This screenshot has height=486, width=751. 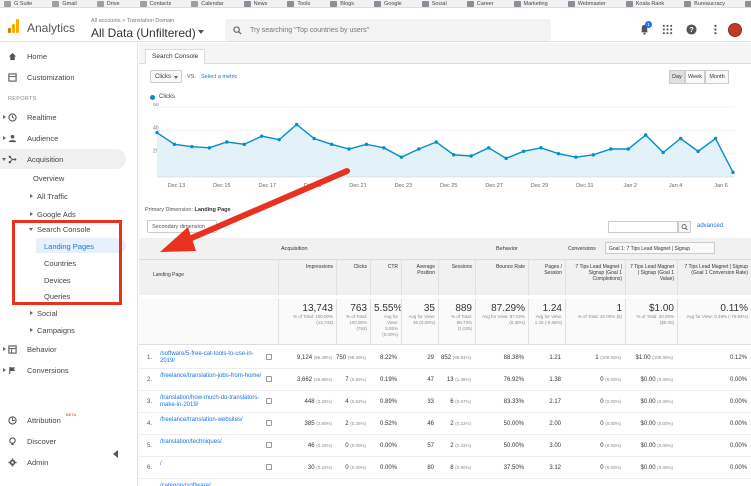 What do you see at coordinates (108, 3) in the screenshot?
I see `bookmark-item: Drive` at bounding box center [108, 3].